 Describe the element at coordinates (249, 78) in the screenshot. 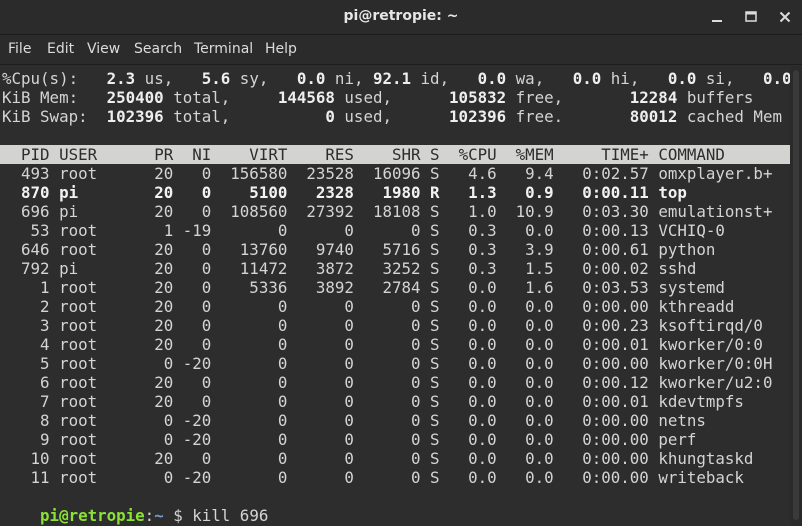

I see `summary-unit: sy,` at that location.